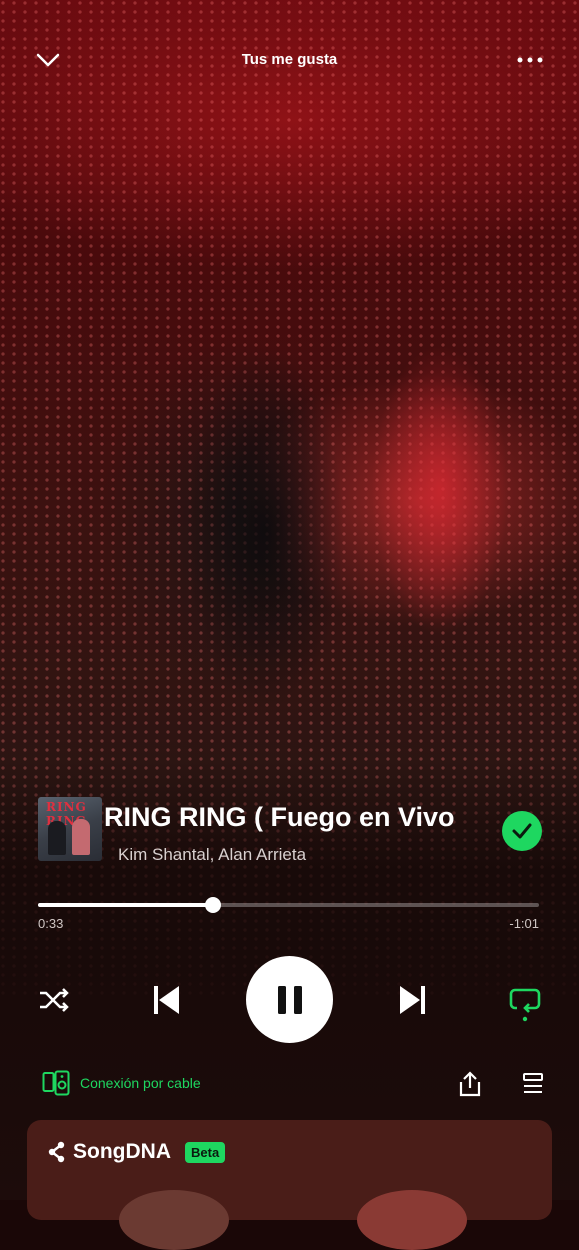  I want to click on skip-previous-icon, so click(166, 1000).